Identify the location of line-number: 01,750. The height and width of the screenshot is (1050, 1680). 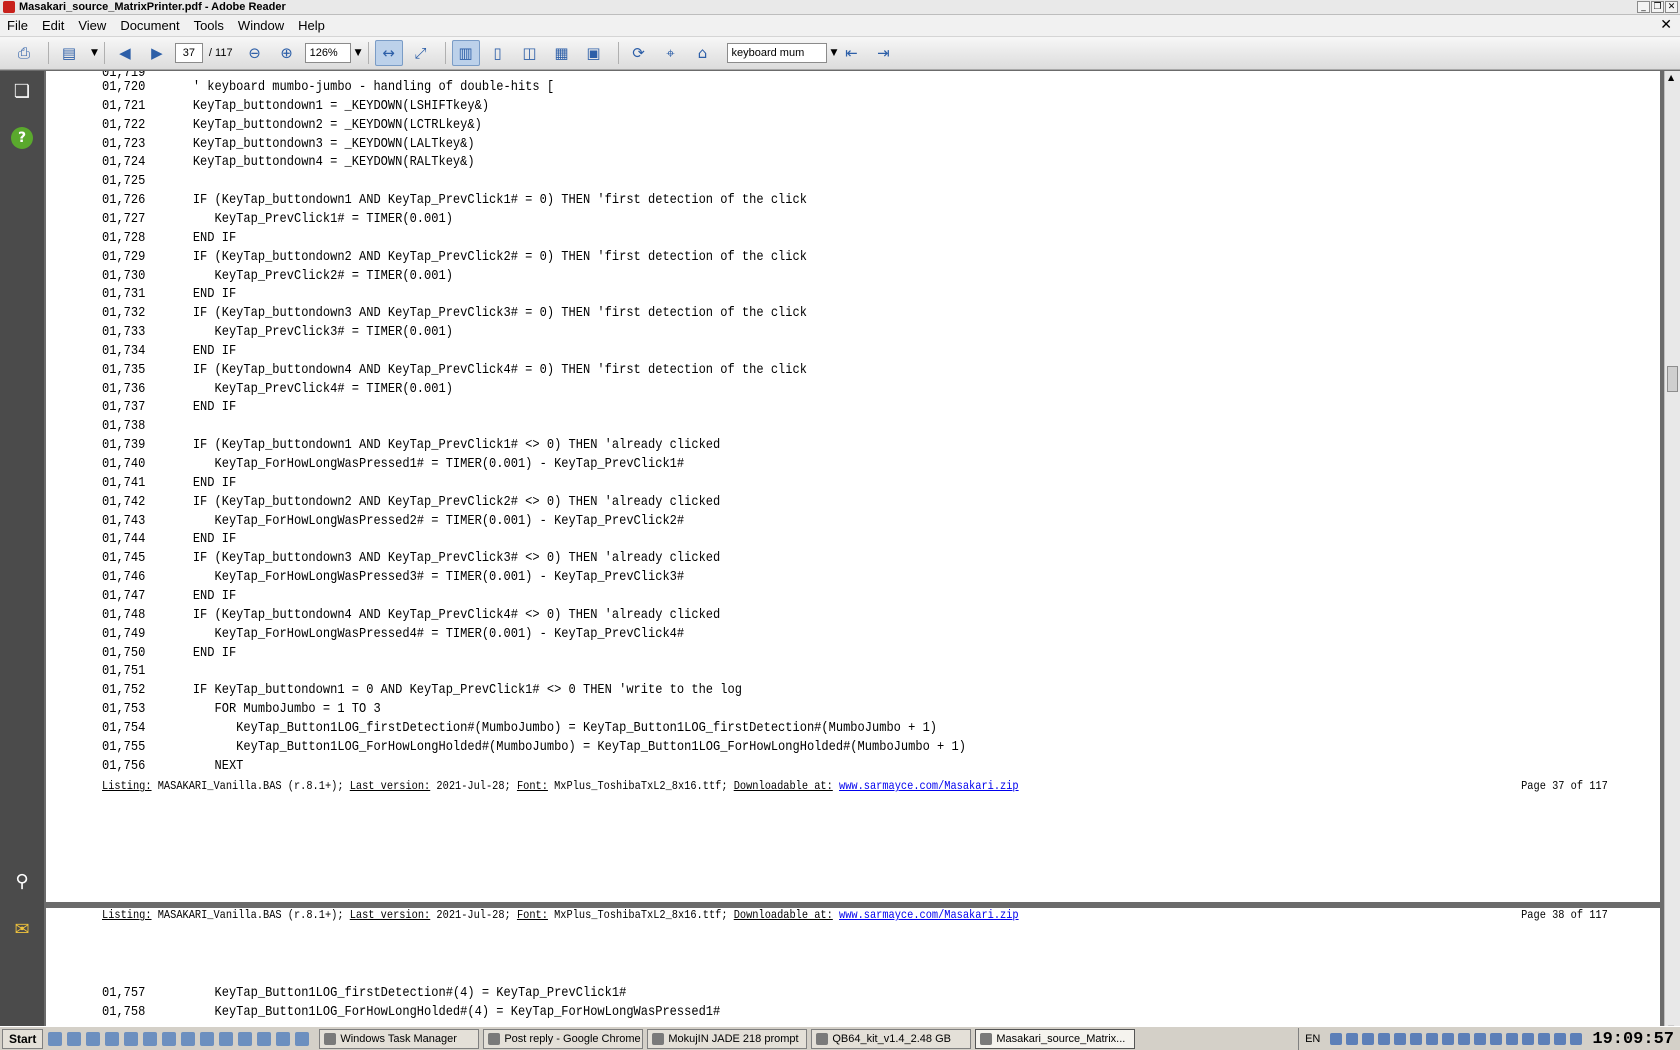
(124, 652).